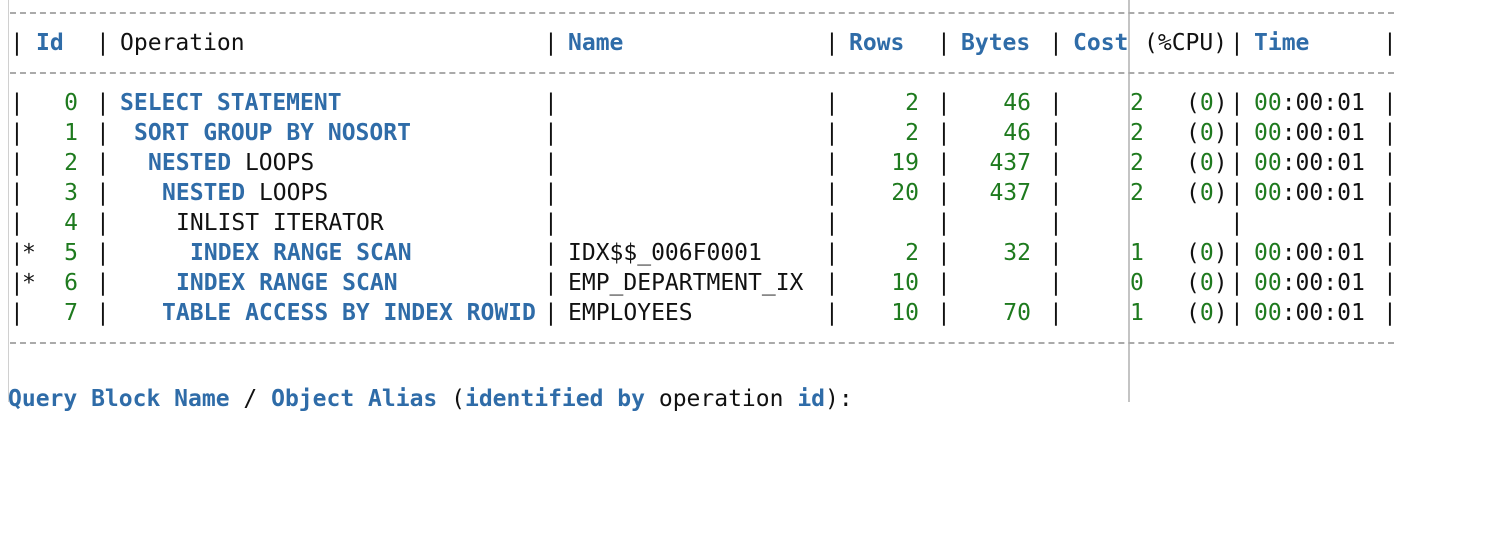  What do you see at coordinates (749, 163) in the screenshot?
I see `plan-row: | 2 | NESTED LOOPS | | 19 | 437 | 2 (0) | 00:00:01 |` at bounding box center [749, 163].